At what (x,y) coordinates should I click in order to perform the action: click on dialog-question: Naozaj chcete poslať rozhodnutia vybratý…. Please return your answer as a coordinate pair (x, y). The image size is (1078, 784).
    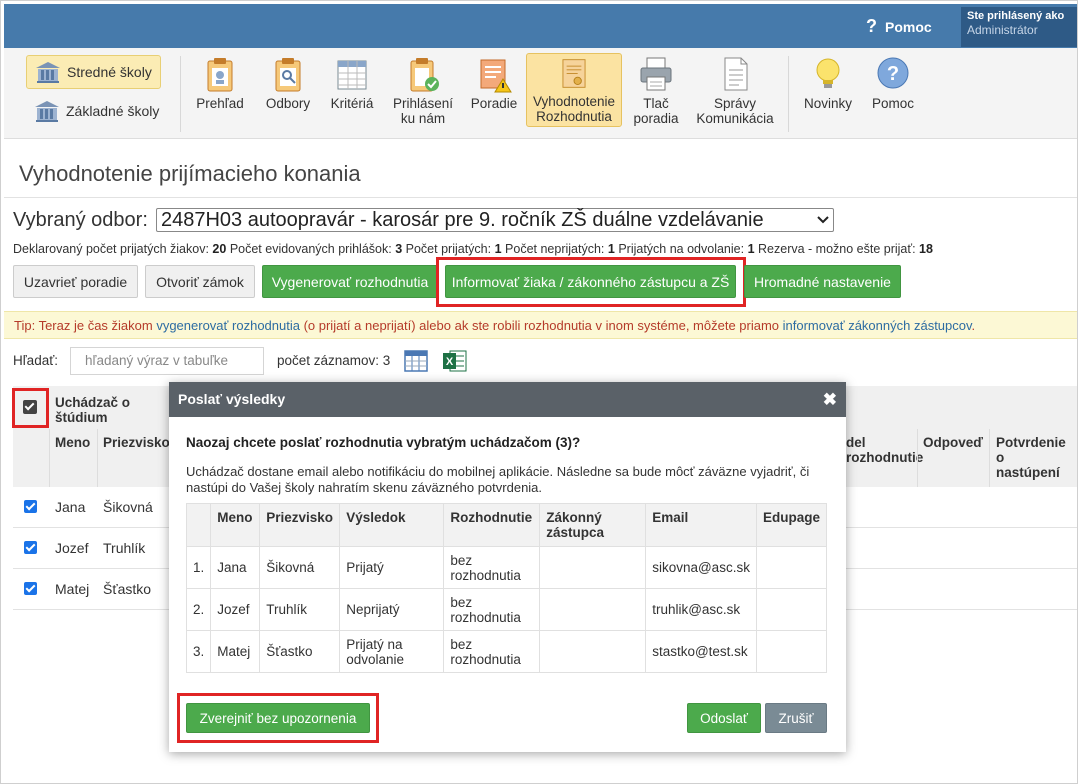
    Looking at the image, I should click on (383, 442).